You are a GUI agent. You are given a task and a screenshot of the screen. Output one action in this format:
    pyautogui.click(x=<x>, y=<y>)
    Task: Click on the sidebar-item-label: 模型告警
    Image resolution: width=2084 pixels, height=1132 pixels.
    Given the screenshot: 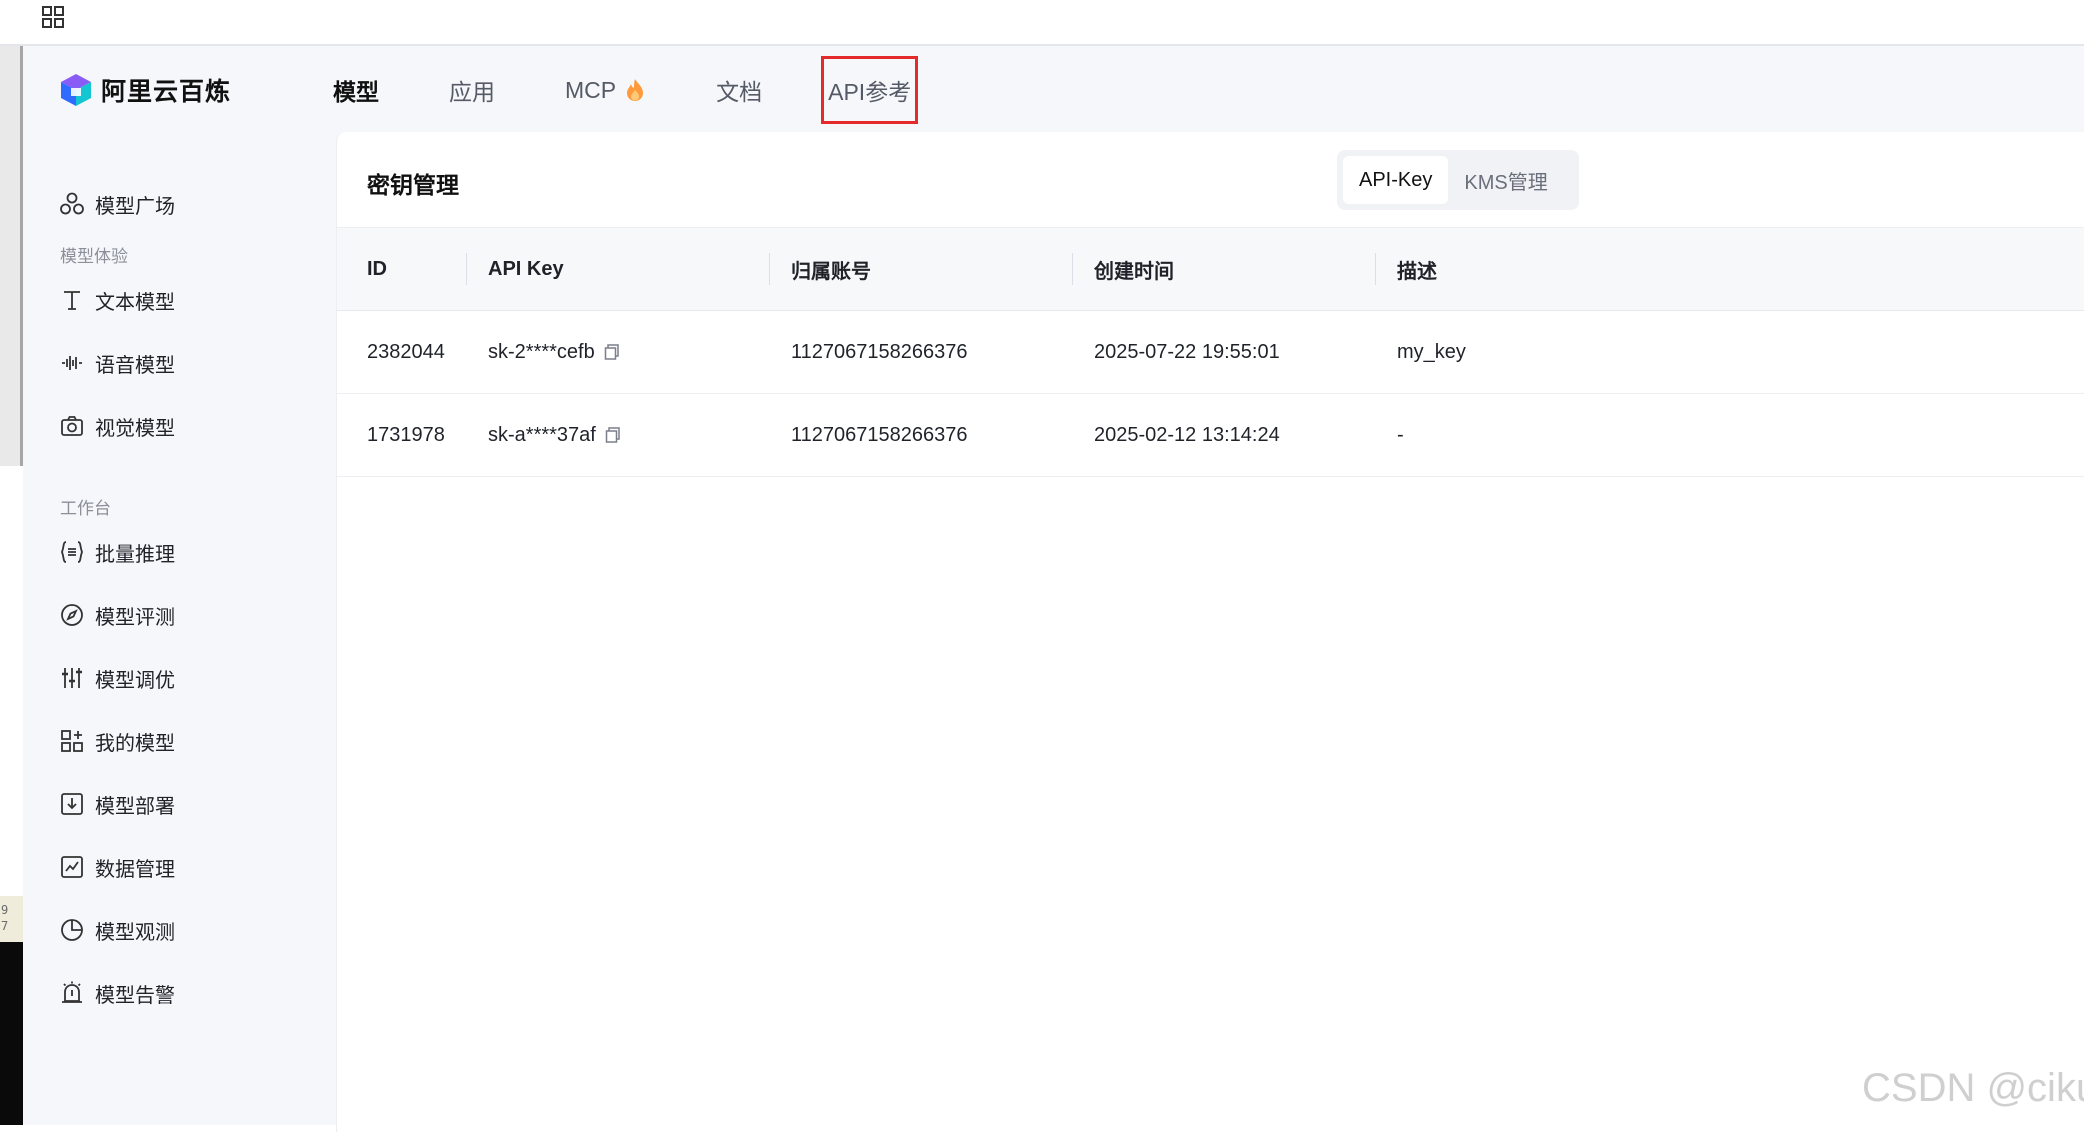 What is the action you would take?
    pyautogui.click(x=135, y=995)
    